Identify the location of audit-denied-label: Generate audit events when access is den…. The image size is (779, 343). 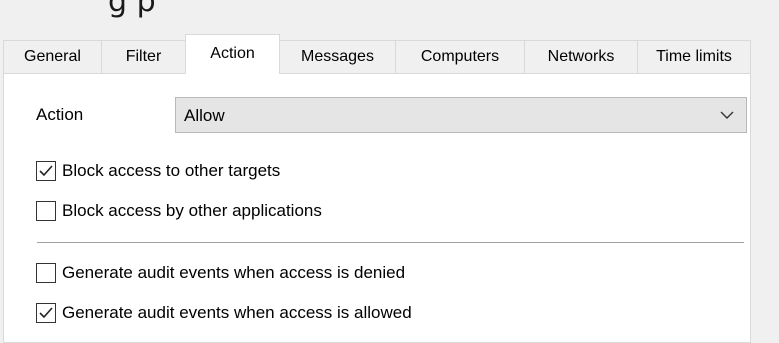
(234, 272).